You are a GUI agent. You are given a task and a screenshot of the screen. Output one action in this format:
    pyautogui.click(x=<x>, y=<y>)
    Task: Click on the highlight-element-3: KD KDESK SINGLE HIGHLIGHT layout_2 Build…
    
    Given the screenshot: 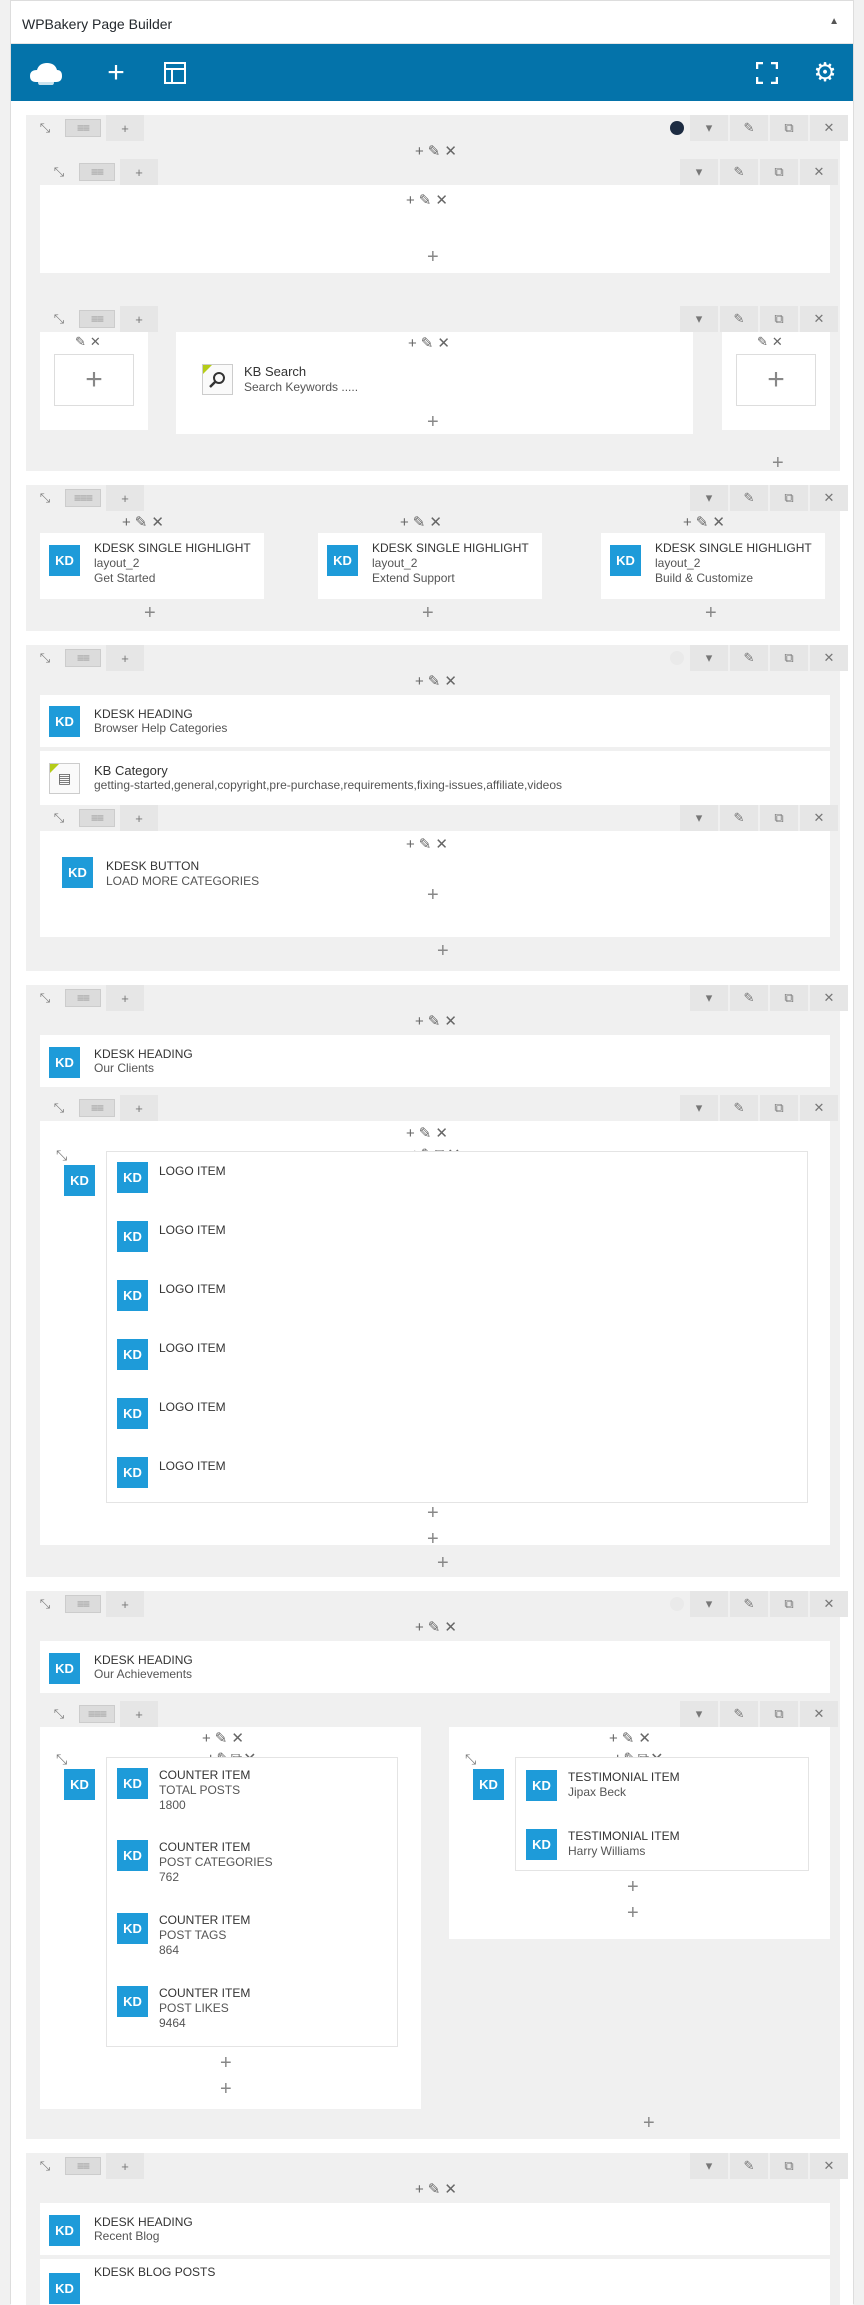 What is the action you would take?
    pyautogui.click(x=713, y=566)
    